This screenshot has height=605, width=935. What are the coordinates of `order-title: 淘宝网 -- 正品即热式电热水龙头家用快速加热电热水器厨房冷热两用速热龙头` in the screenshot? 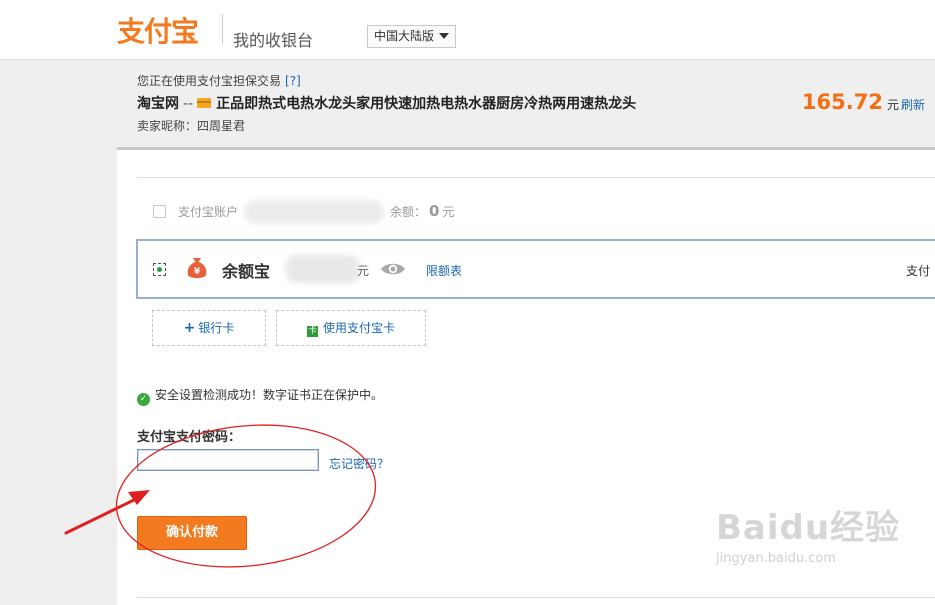 It's located at (386, 103).